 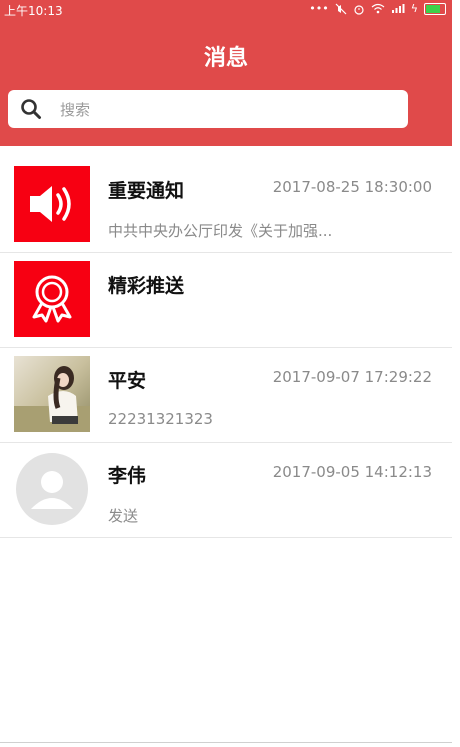 What do you see at coordinates (226, 10) in the screenshot?
I see `status-bar: 上午10:13 ••• ϟ` at bounding box center [226, 10].